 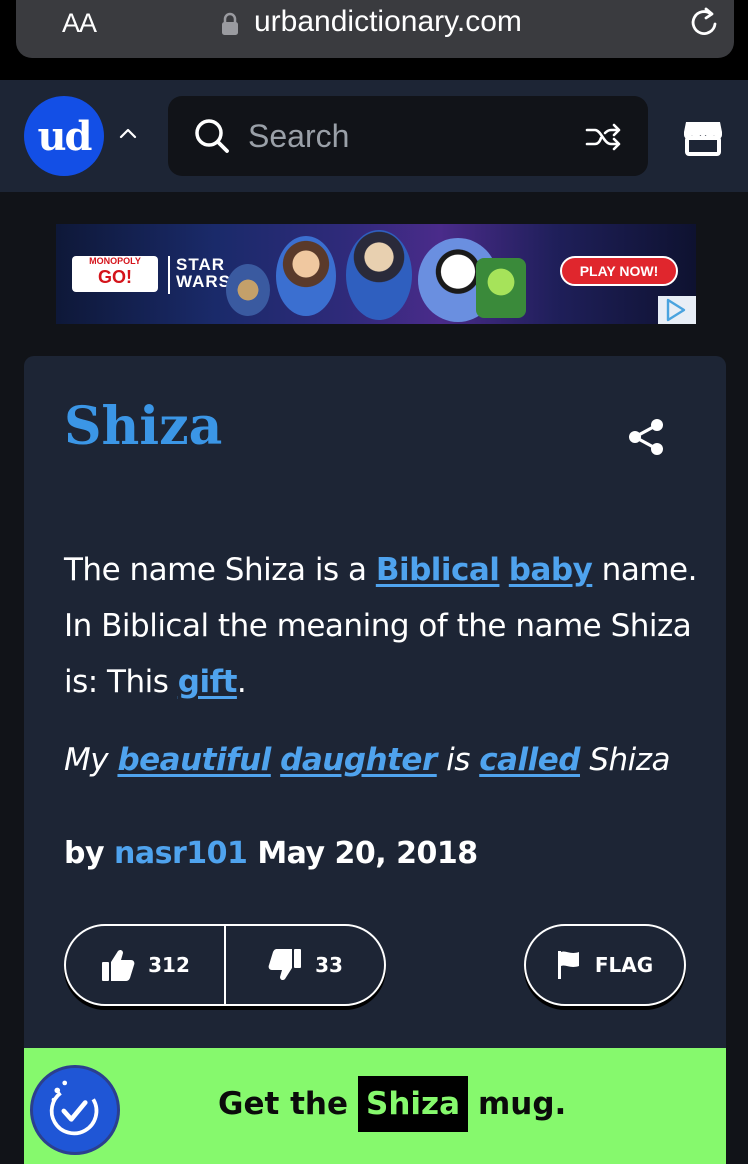 What do you see at coordinates (529, 760) in the screenshot?
I see `example-link-called: called` at bounding box center [529, 760].